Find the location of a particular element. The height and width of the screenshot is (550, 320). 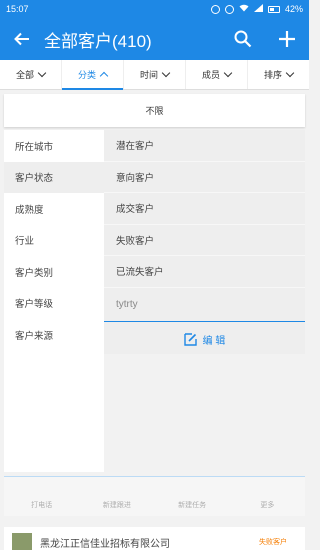

alarm-icon is located at coordinates (215, 9).